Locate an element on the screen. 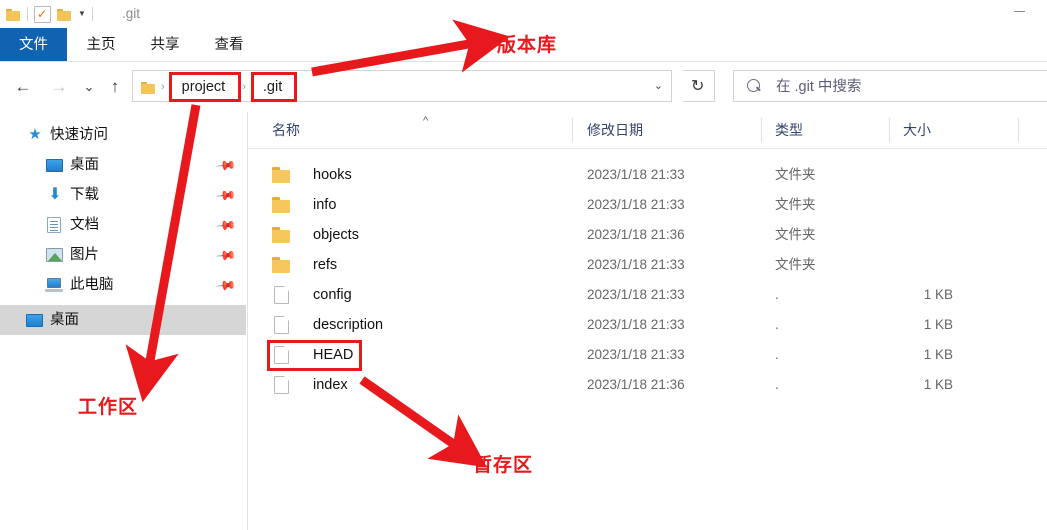 The image size is (1047, 530). sidebar-item-this-pc: 此电脑 📌 is located at coordinates (123, 285).